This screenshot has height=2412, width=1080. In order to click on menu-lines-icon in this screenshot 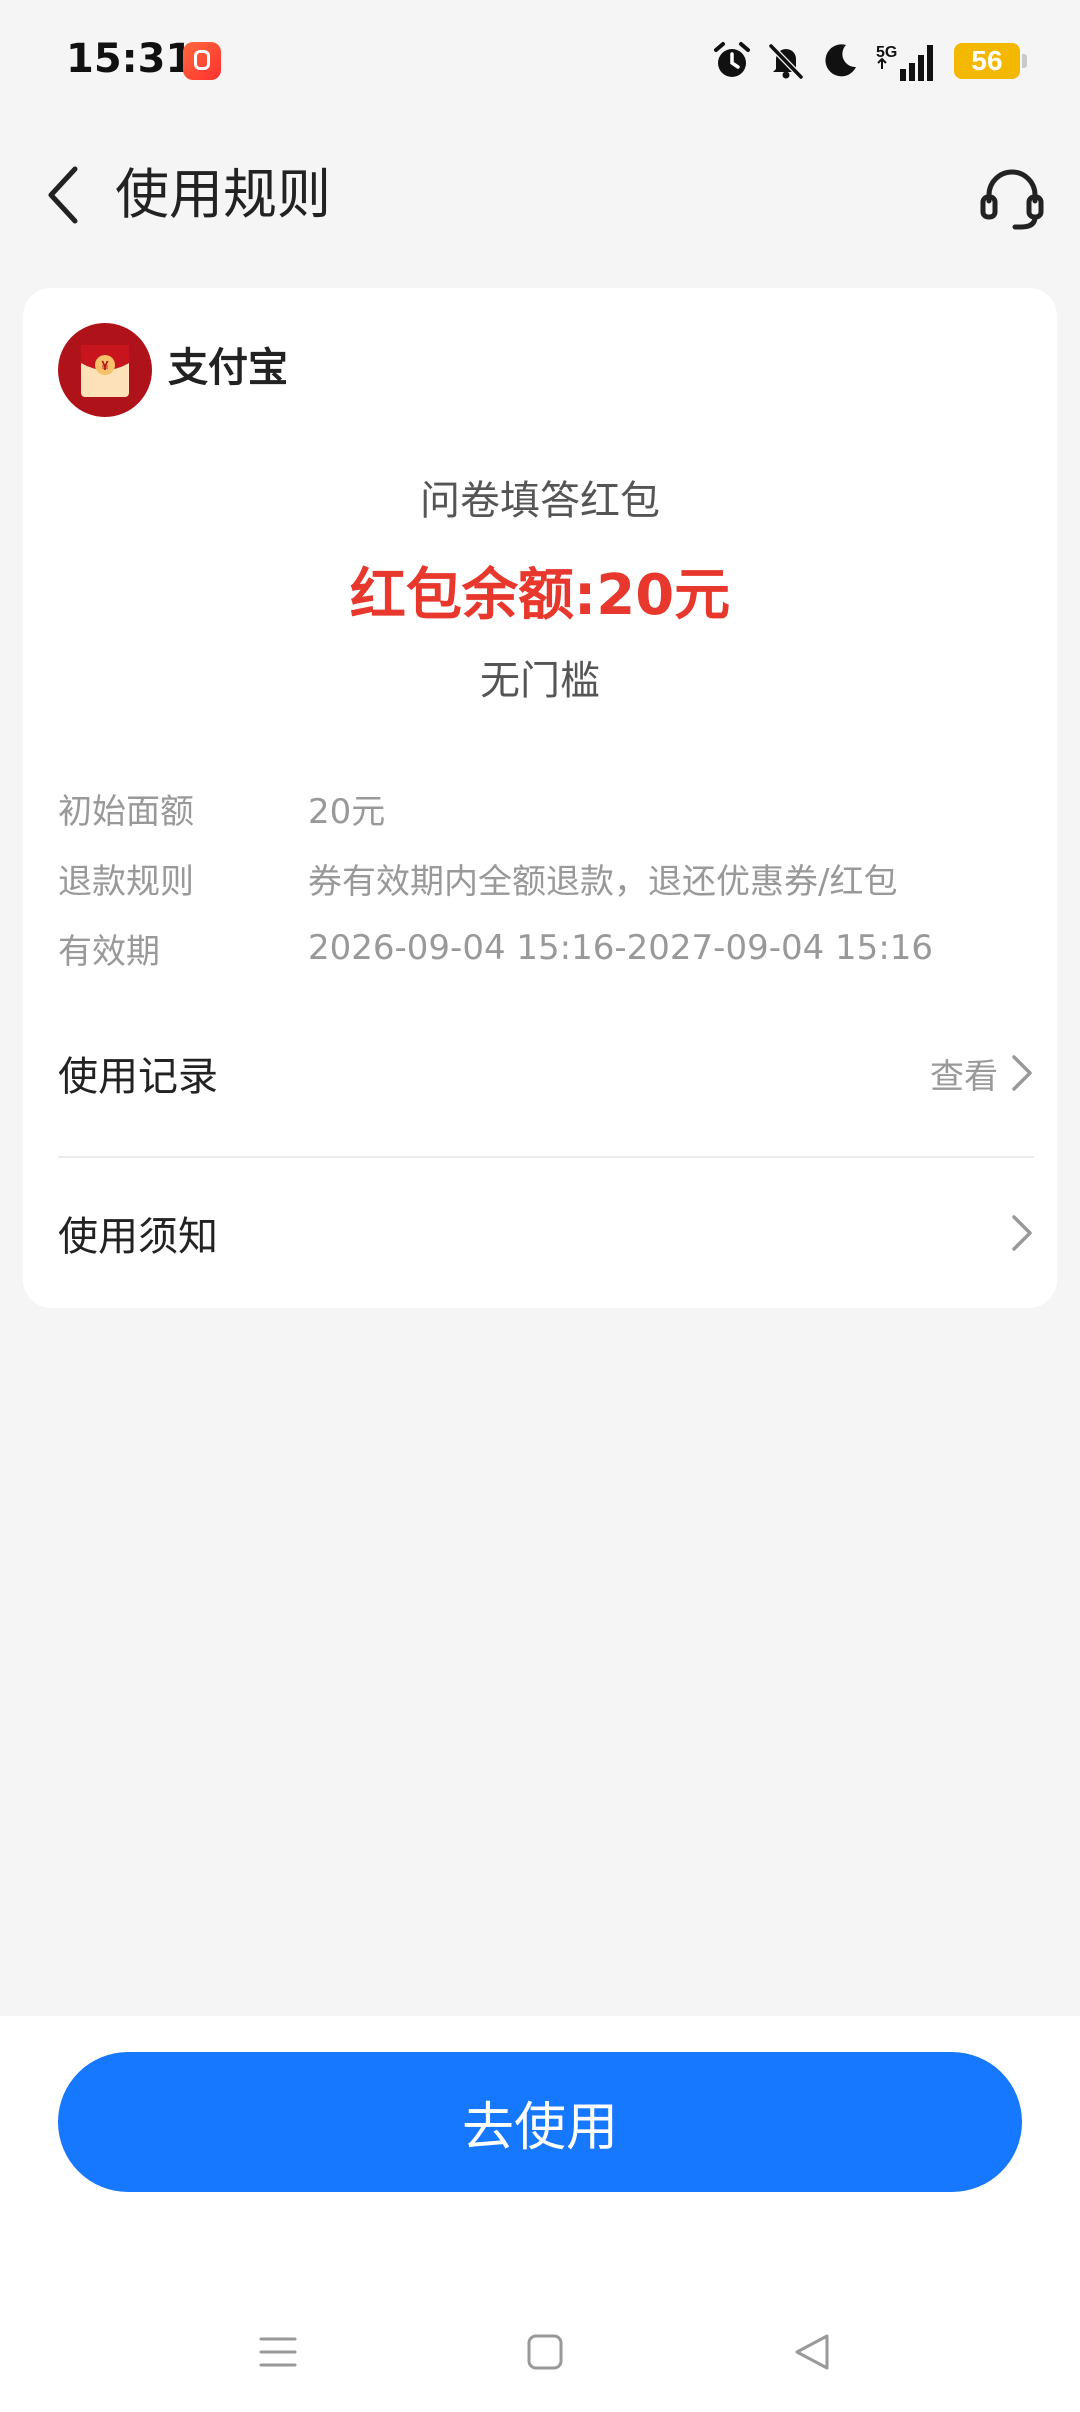, I will do `click(278, 2352)`.